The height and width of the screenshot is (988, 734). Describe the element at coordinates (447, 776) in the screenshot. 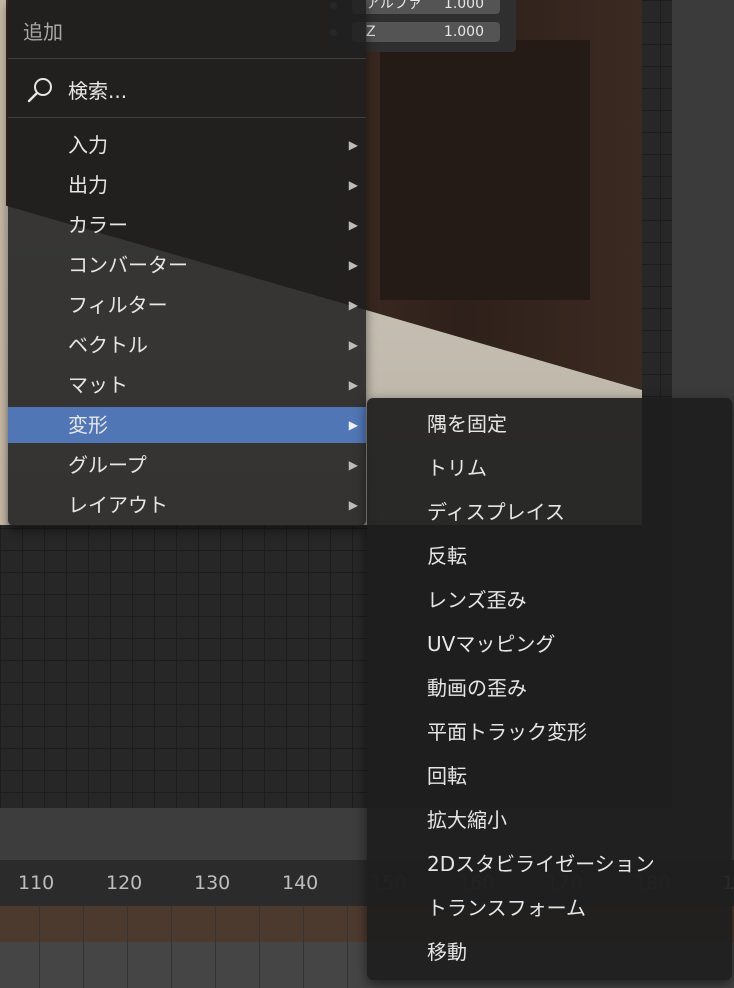

I see `submenu-item-label: 回転` at that location.